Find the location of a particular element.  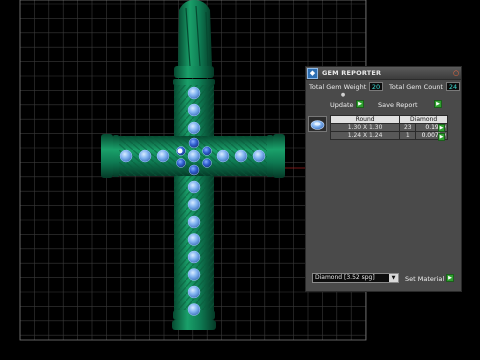

update-button: ▶ is located at coordinates (360, 104).